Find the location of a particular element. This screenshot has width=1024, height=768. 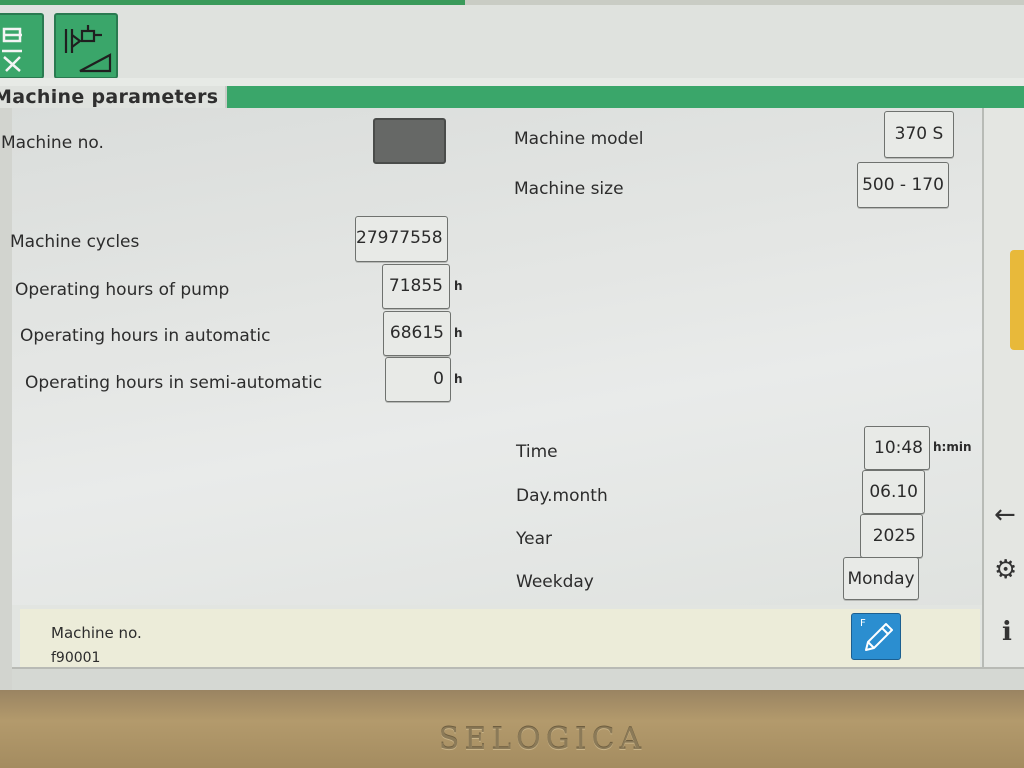

back-arrow-icon: ← is located at coordinates (1005, 515).